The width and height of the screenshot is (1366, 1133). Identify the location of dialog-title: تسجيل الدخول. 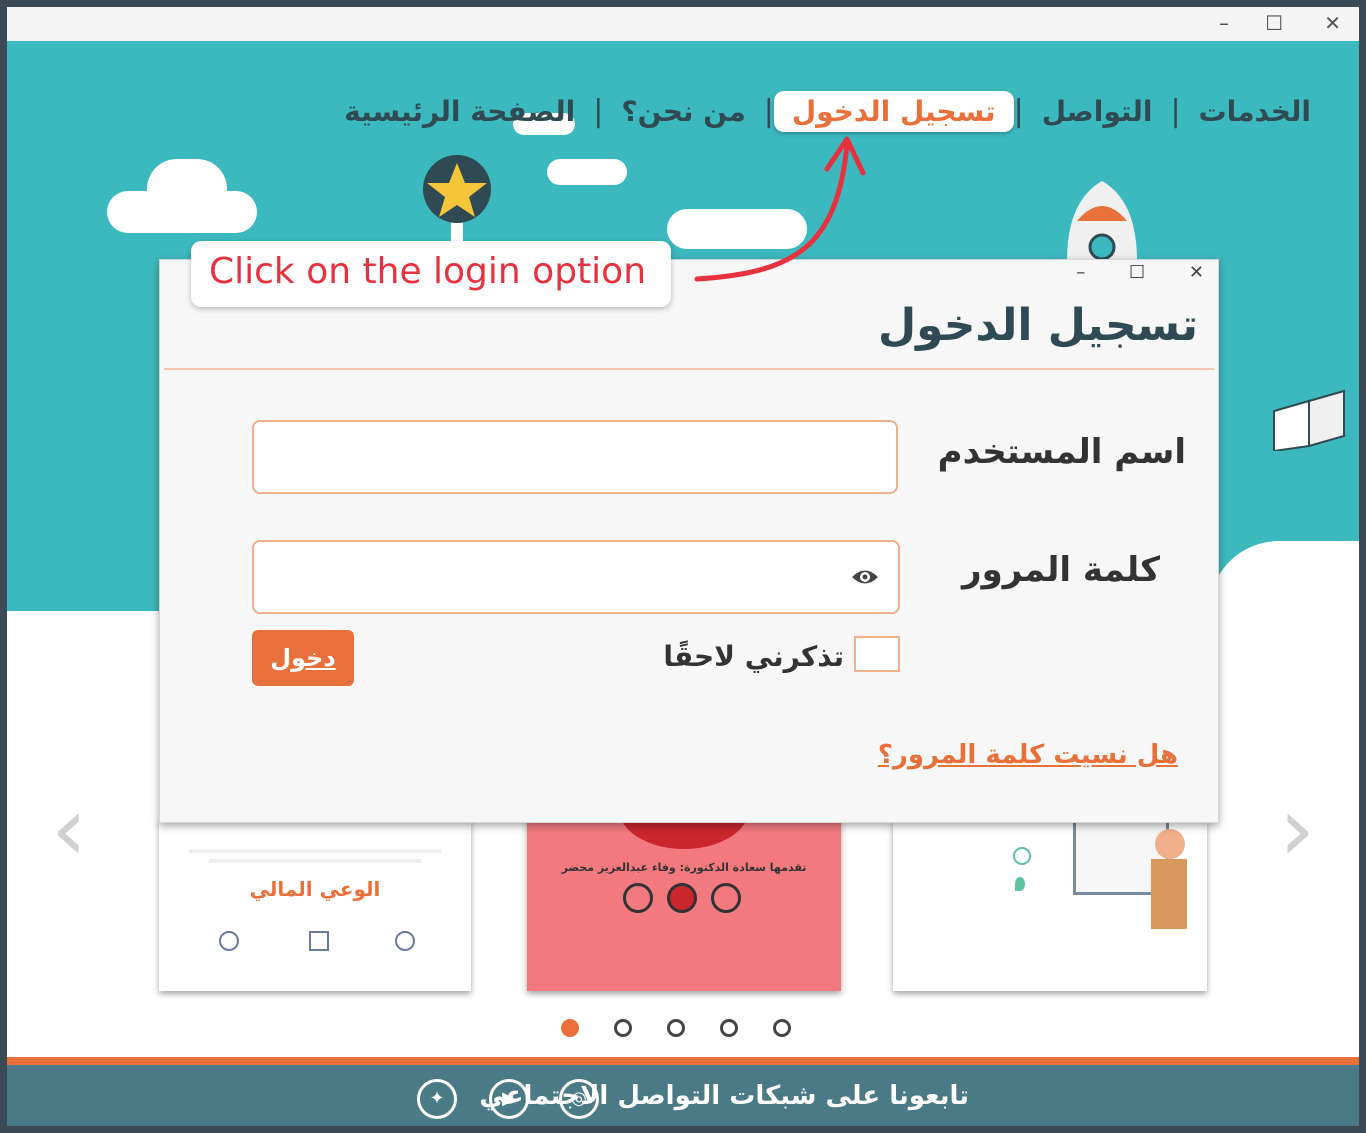
(1037, 325).